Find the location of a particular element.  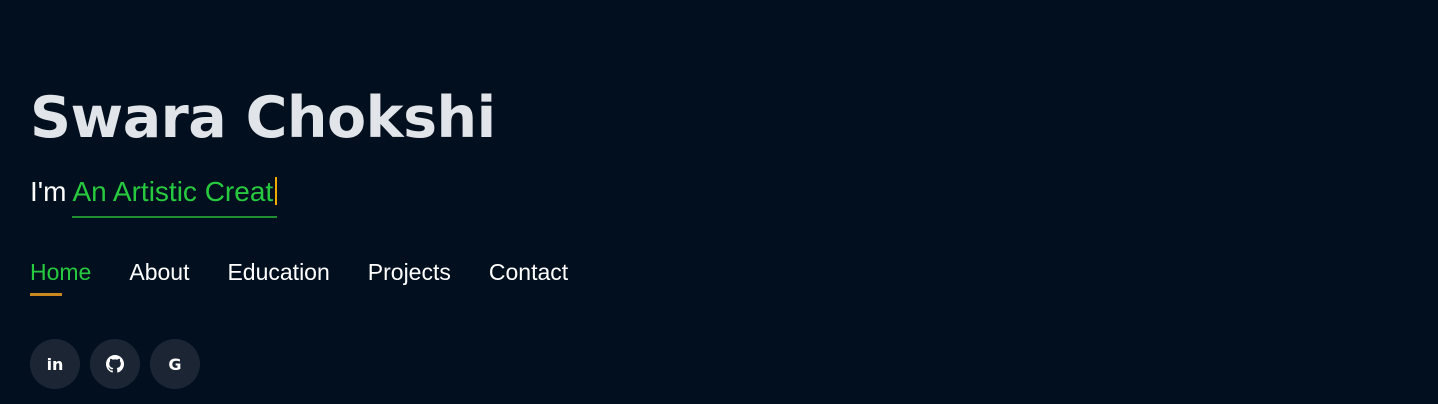

nav-item-home: Home is located at coordinates (60, 276).